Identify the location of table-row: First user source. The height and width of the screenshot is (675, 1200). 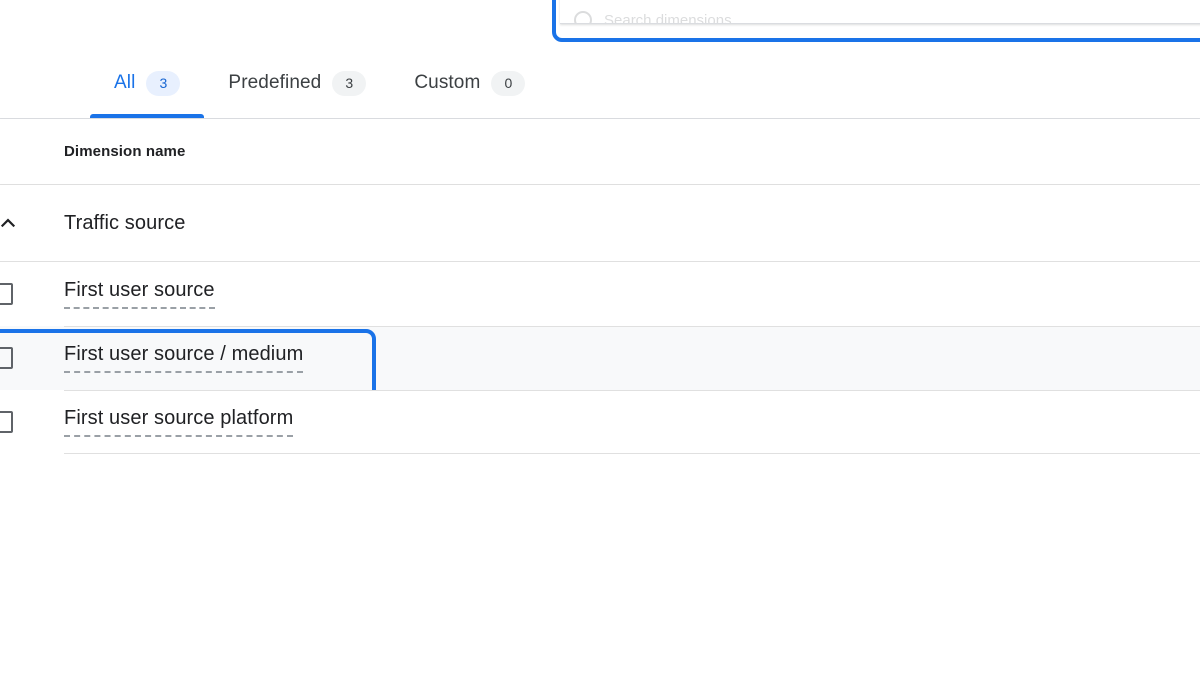
(600, 294).